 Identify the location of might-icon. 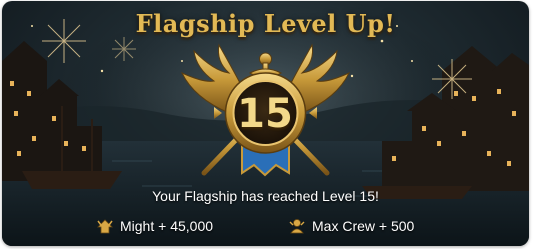
(105, 226).